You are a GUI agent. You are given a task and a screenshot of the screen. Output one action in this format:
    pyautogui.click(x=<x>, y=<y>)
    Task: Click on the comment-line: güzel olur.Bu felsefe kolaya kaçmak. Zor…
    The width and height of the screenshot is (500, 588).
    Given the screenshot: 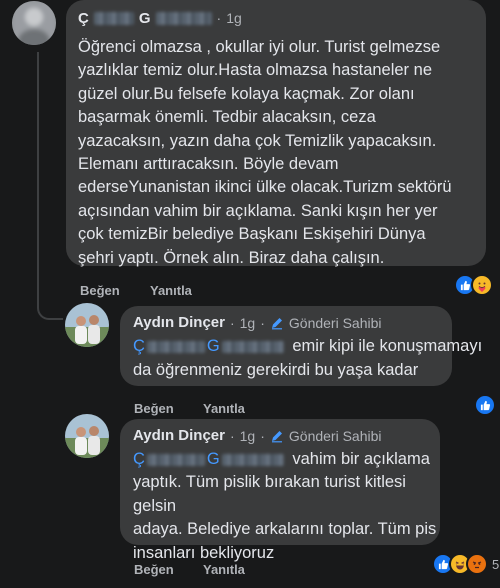 What is the action you would take?
    pyautogui.click(x=246, y=93)
    